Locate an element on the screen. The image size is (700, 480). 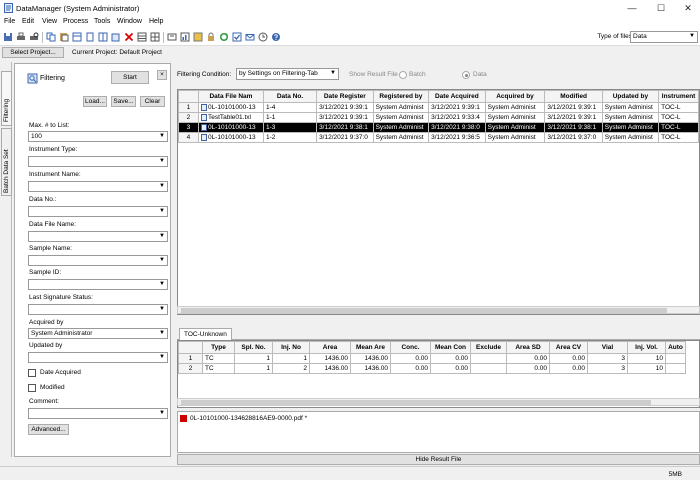
last-signature-select: ▼ is located at coordinates (98, 309).